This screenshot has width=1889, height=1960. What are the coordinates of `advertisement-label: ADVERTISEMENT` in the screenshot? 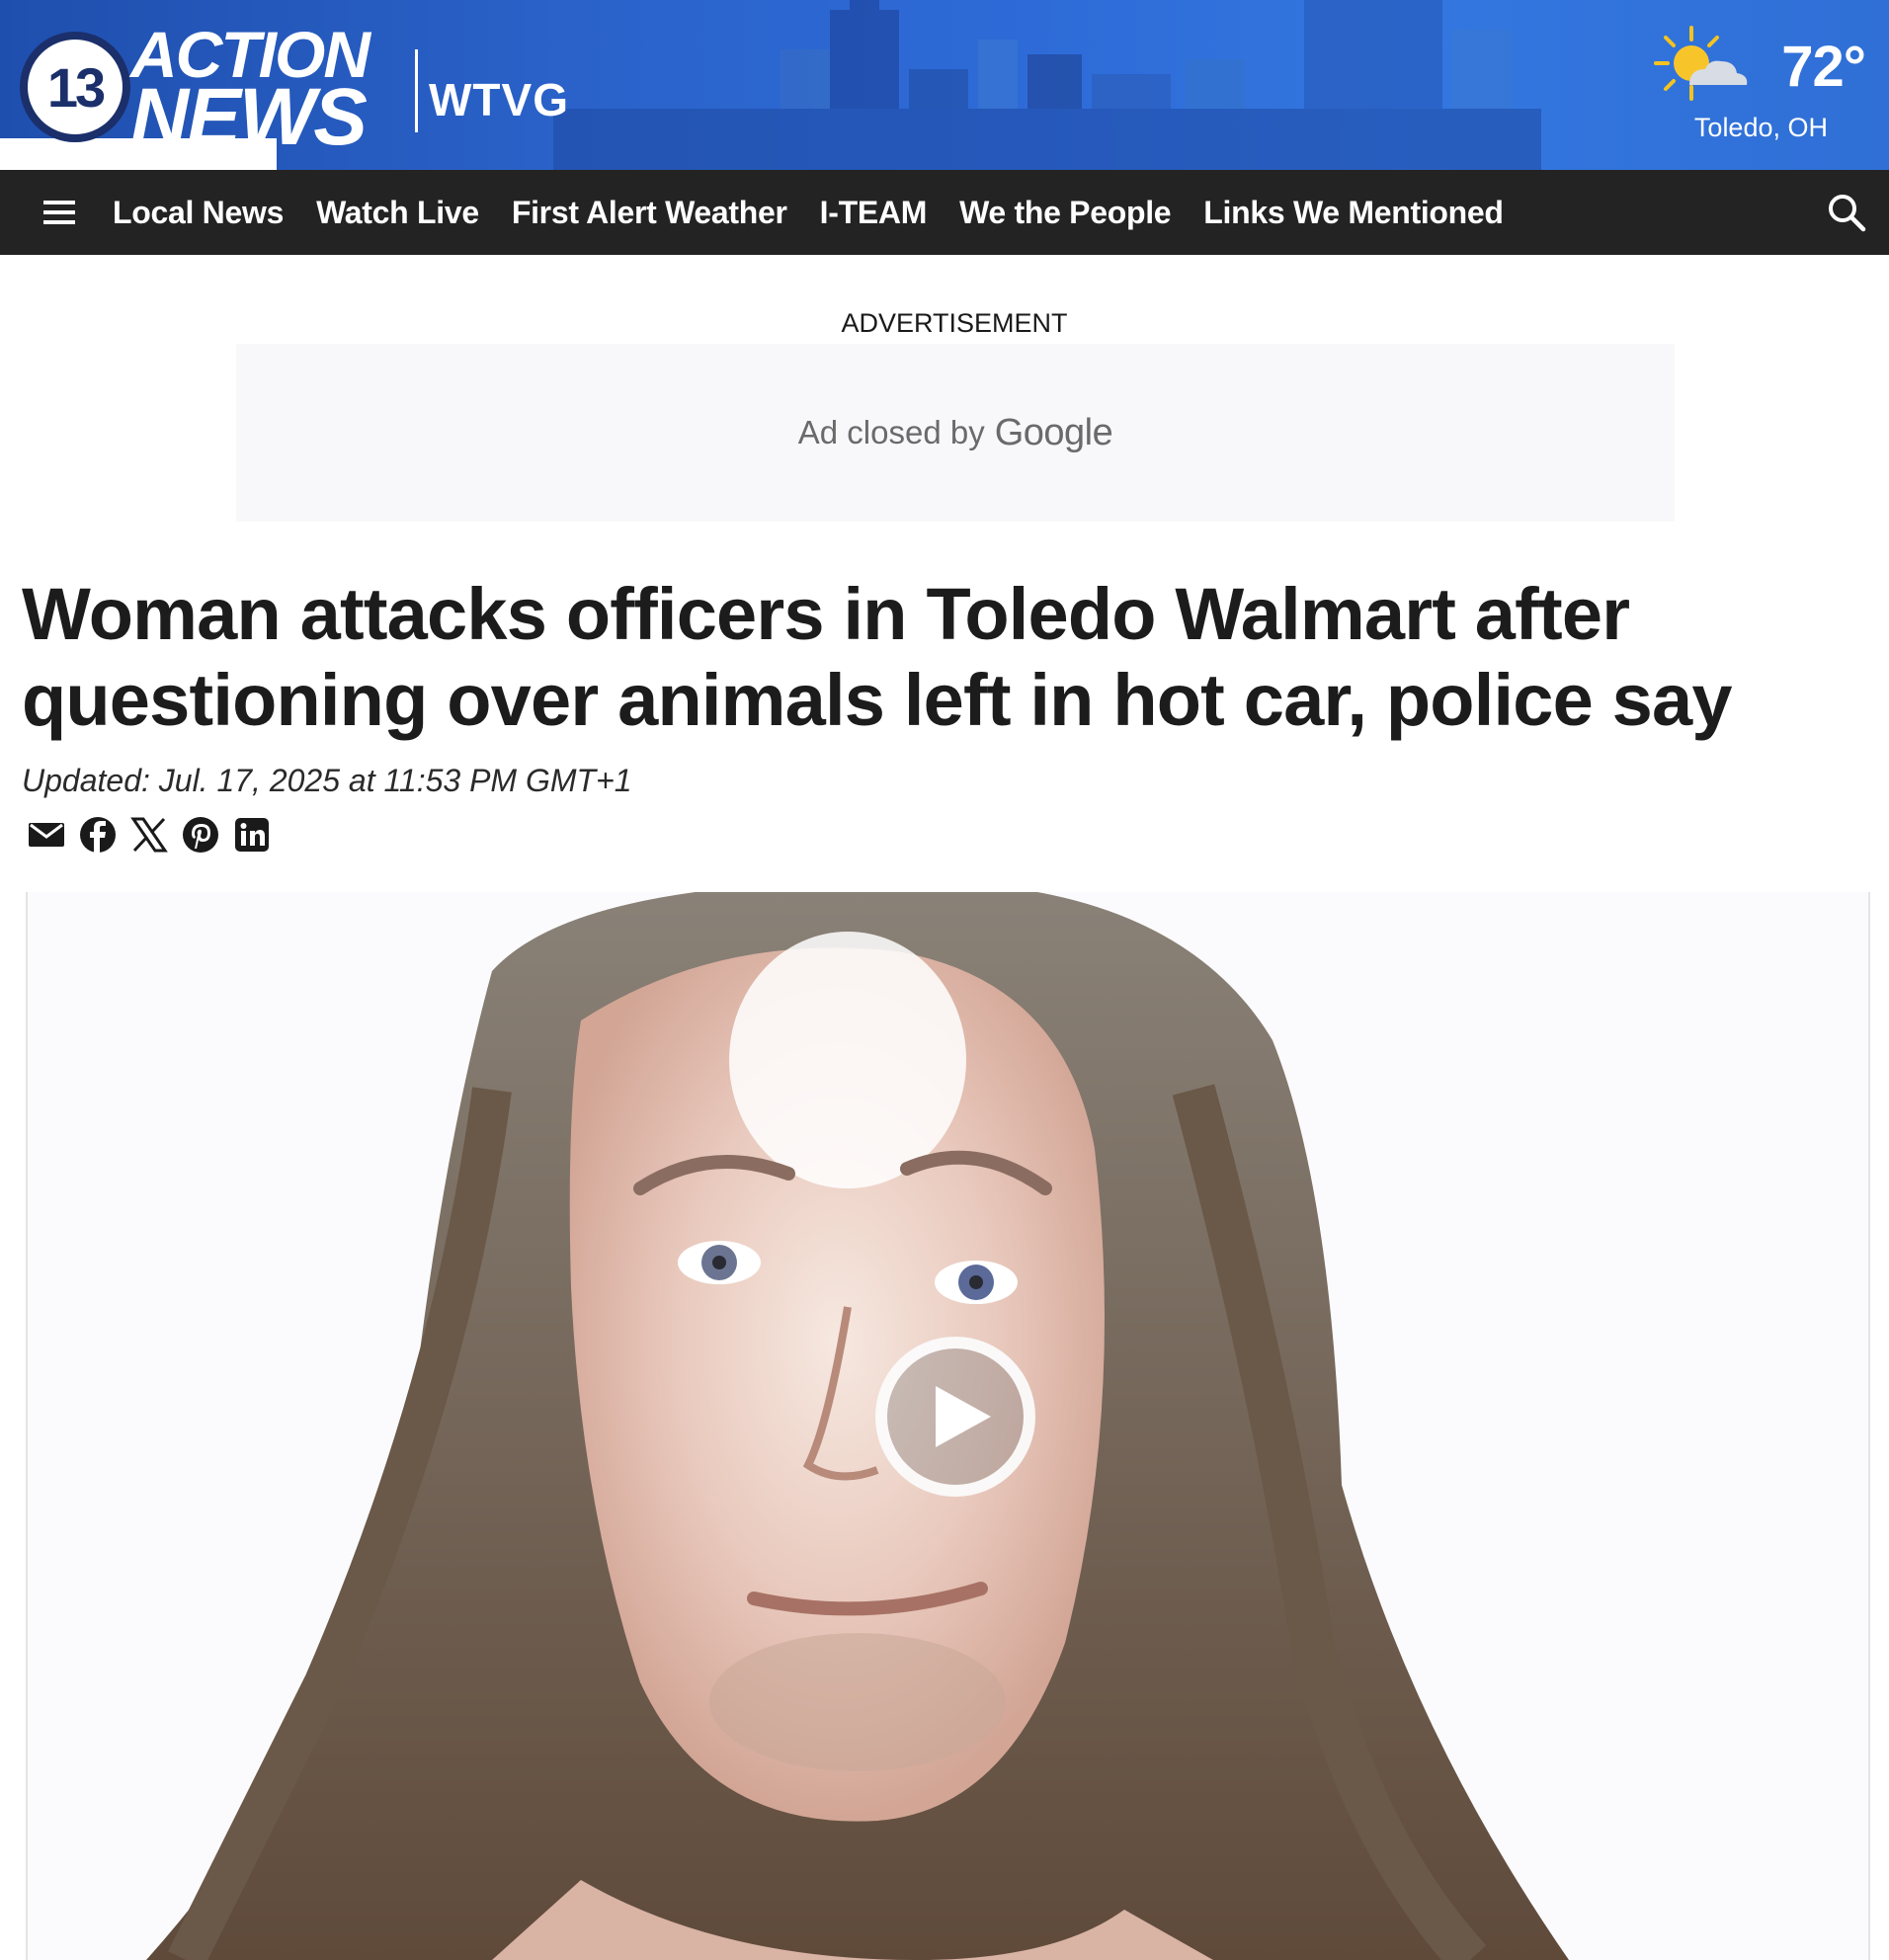 It's located at (954, 323).